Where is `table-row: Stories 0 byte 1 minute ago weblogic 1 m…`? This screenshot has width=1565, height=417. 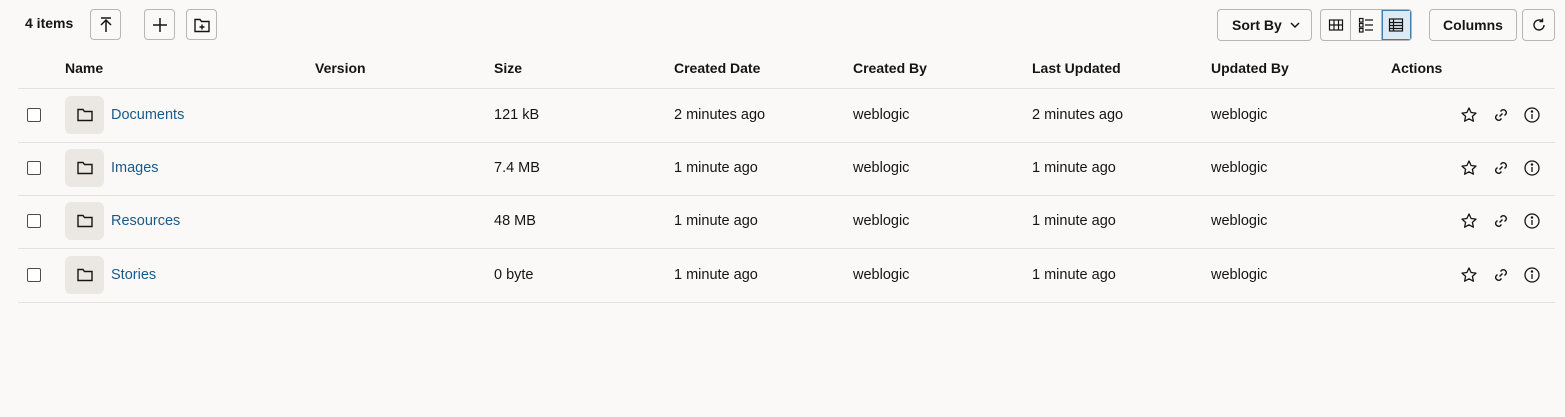 table-row: Stories 0 byte 1 minute ago weblogic 1 m… is located at coordinates (786, 276).